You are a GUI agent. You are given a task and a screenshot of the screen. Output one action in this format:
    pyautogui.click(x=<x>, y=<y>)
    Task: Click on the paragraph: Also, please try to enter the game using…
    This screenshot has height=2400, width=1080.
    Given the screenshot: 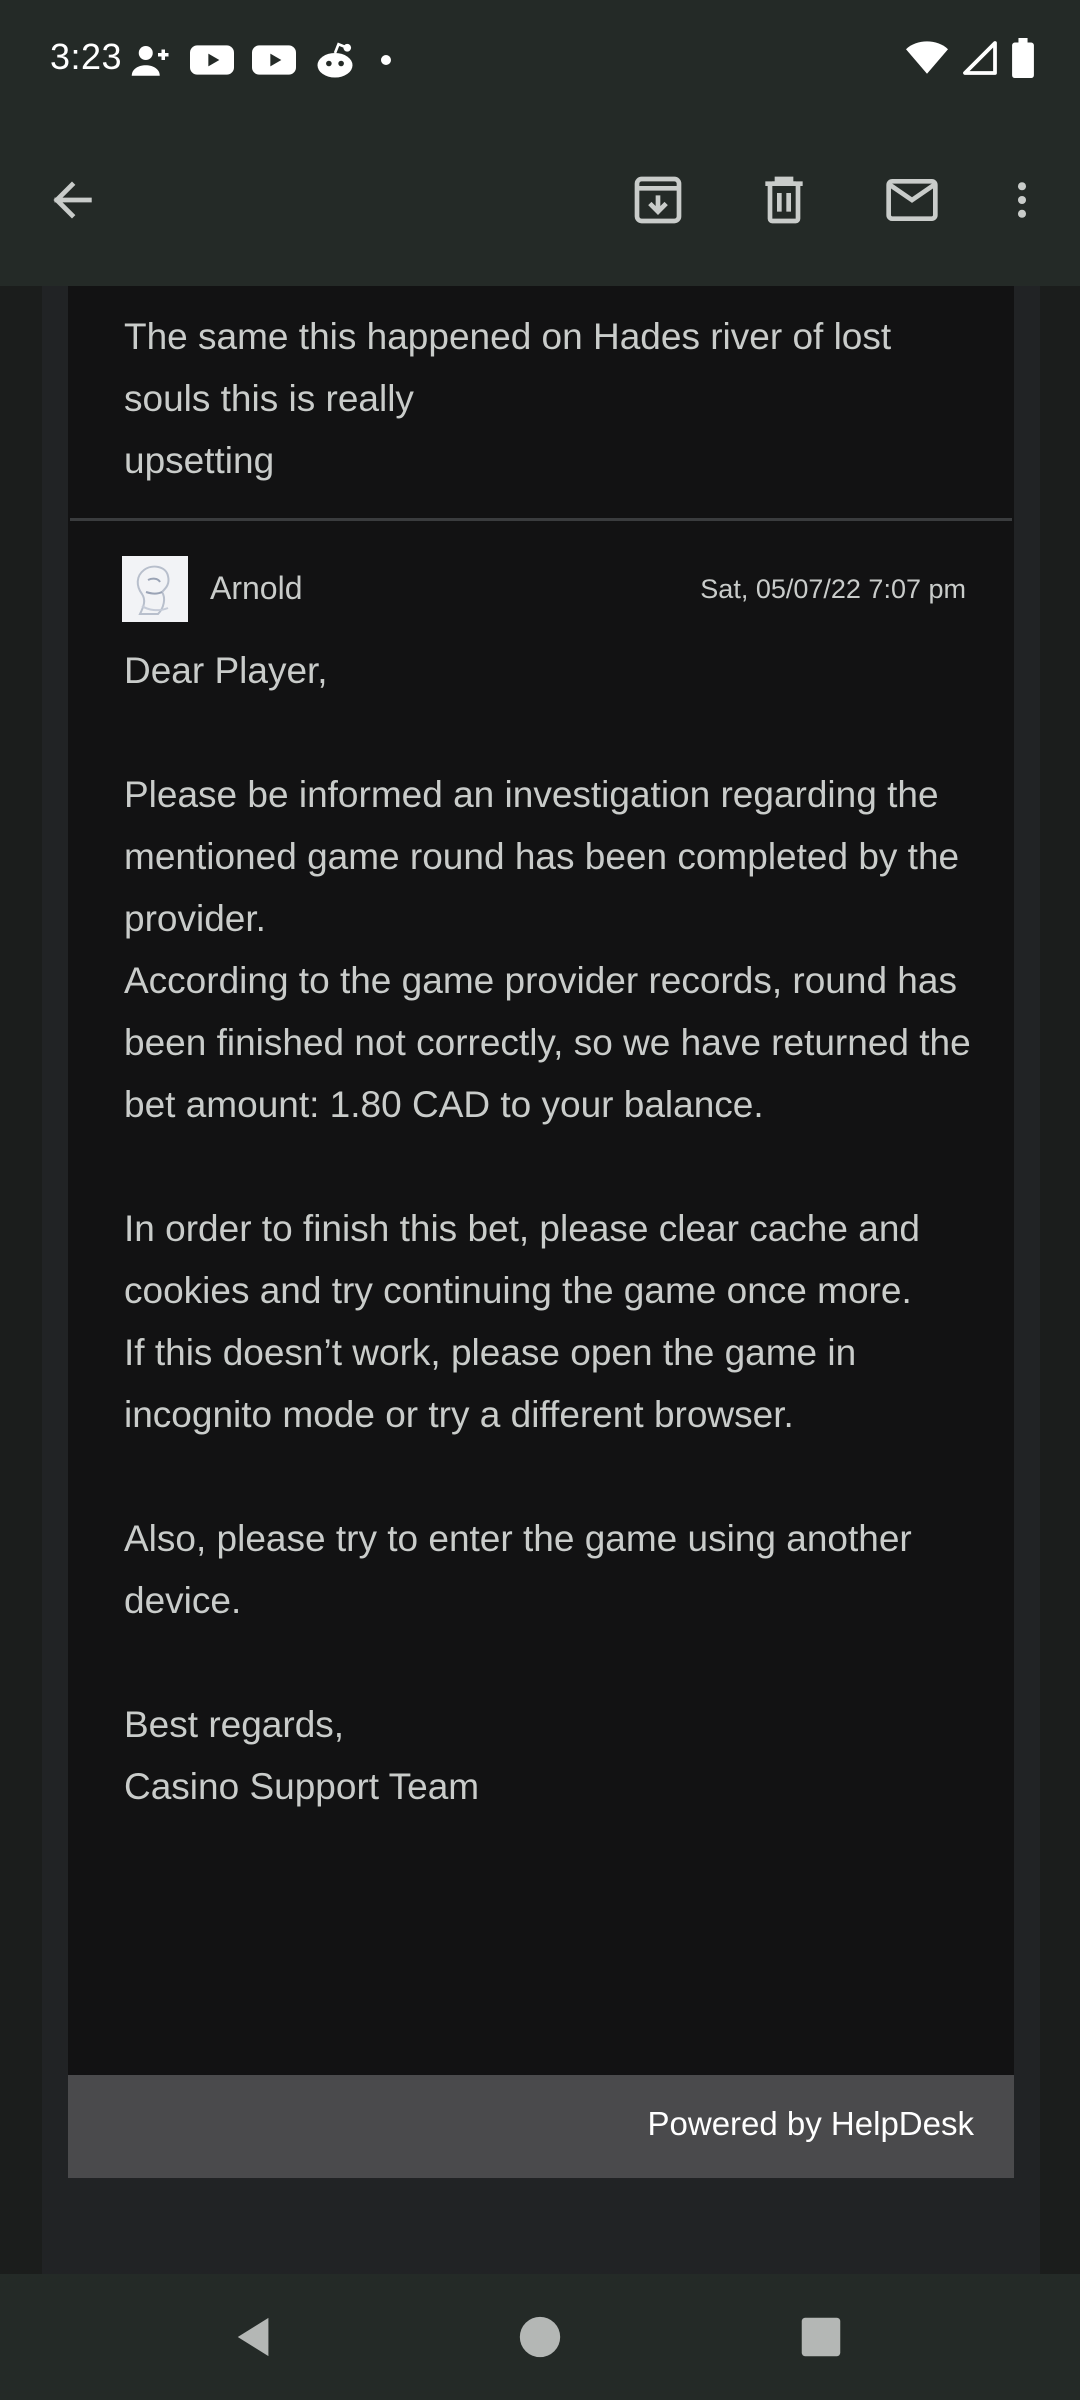 What is the action you would take?
    pyautogui.click(x=518, y=1569)
    